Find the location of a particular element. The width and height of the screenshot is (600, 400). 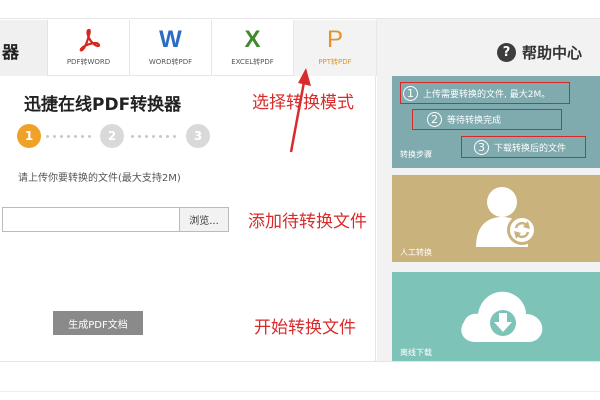

step-number: 3 is located at coordinates (481, 147).